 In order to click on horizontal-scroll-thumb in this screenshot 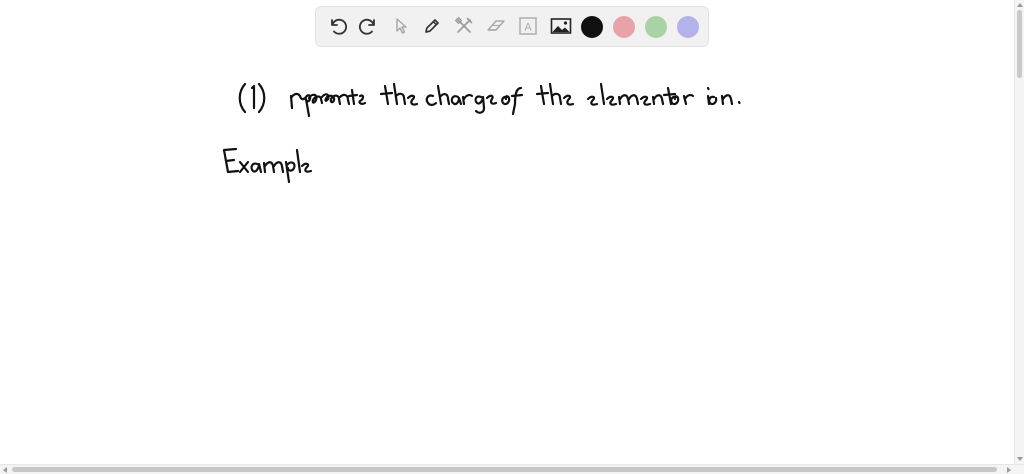, I will do `click(504, 469)`.